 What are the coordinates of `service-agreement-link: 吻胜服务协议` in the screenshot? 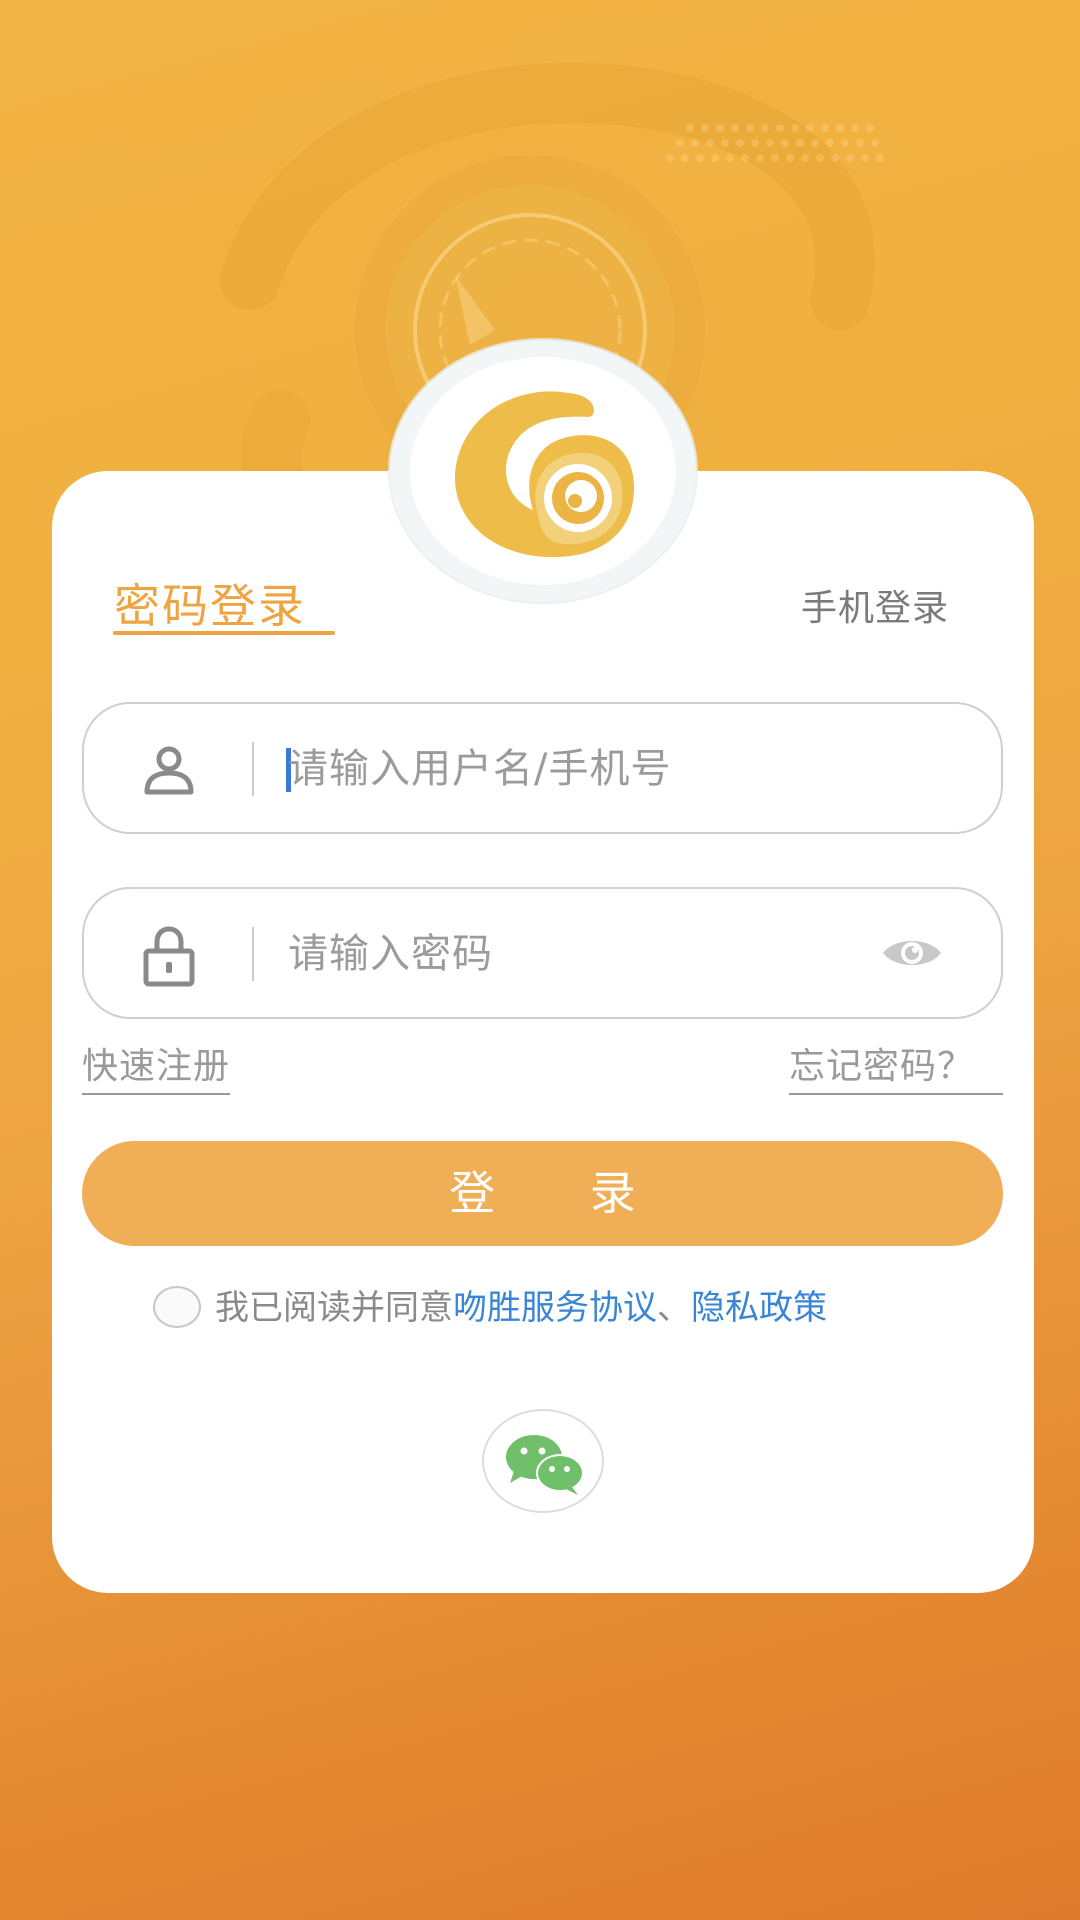 It's located at (555, 1308).